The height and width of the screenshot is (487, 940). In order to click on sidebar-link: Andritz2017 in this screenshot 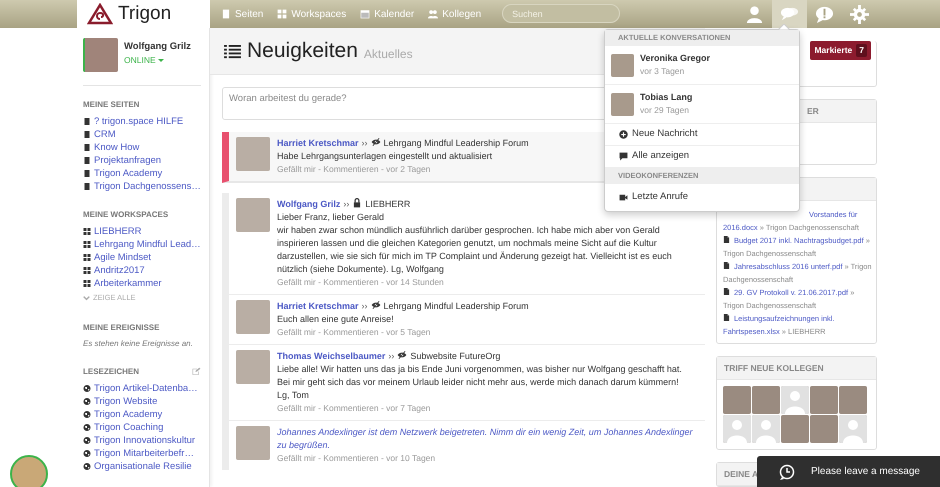, I will do `click(142, 270)`.